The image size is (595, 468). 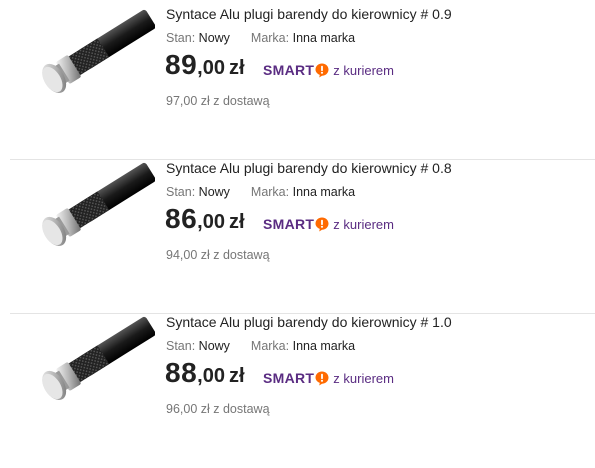 What do you see at coordinates (181, 218) in the screenshot?
I see `price-integer: 86` at bounding box center [181, 218].